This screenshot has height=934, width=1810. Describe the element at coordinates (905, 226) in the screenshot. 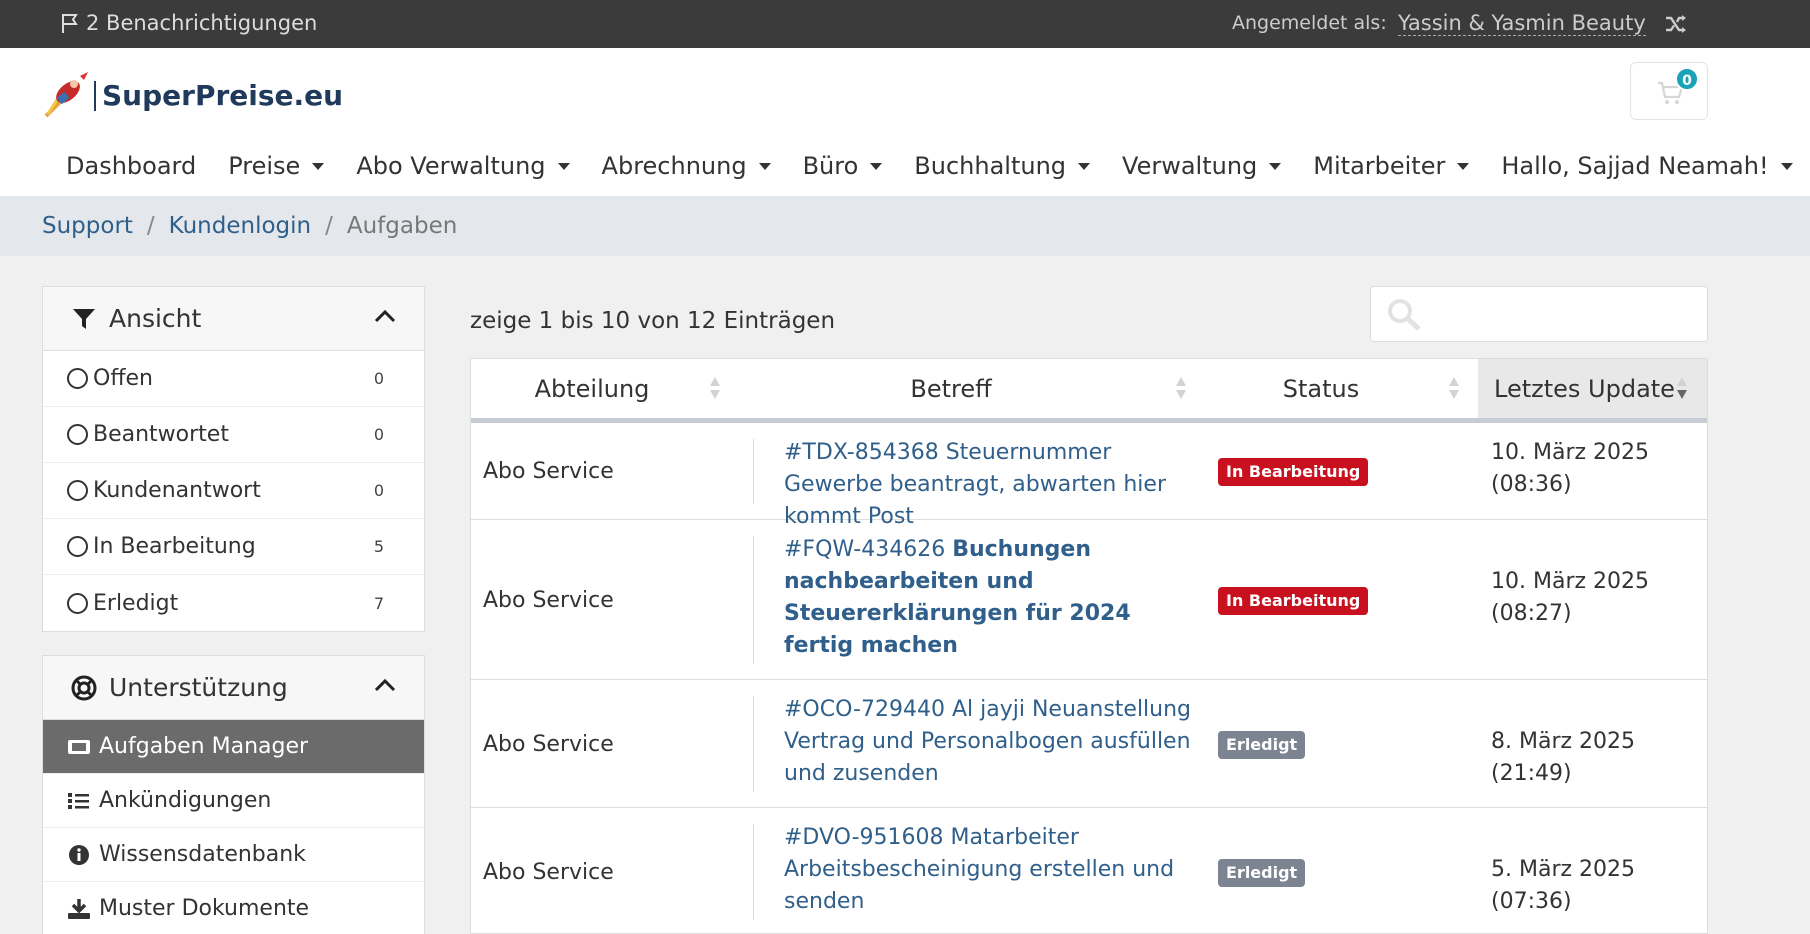

I see `breadcrumb: Support / Kundenlogin / Aufgaben` at that location.